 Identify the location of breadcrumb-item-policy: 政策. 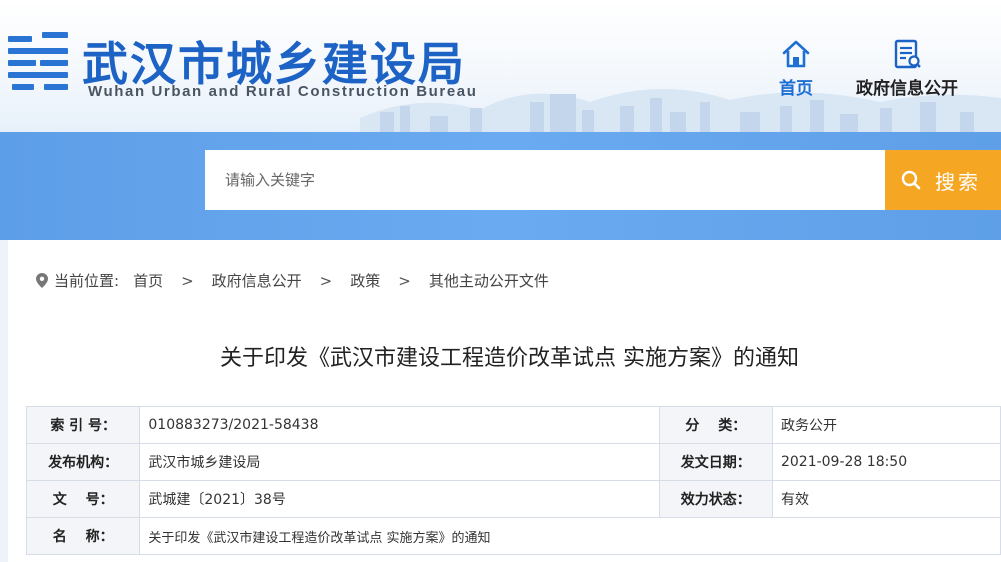
(365, 280).